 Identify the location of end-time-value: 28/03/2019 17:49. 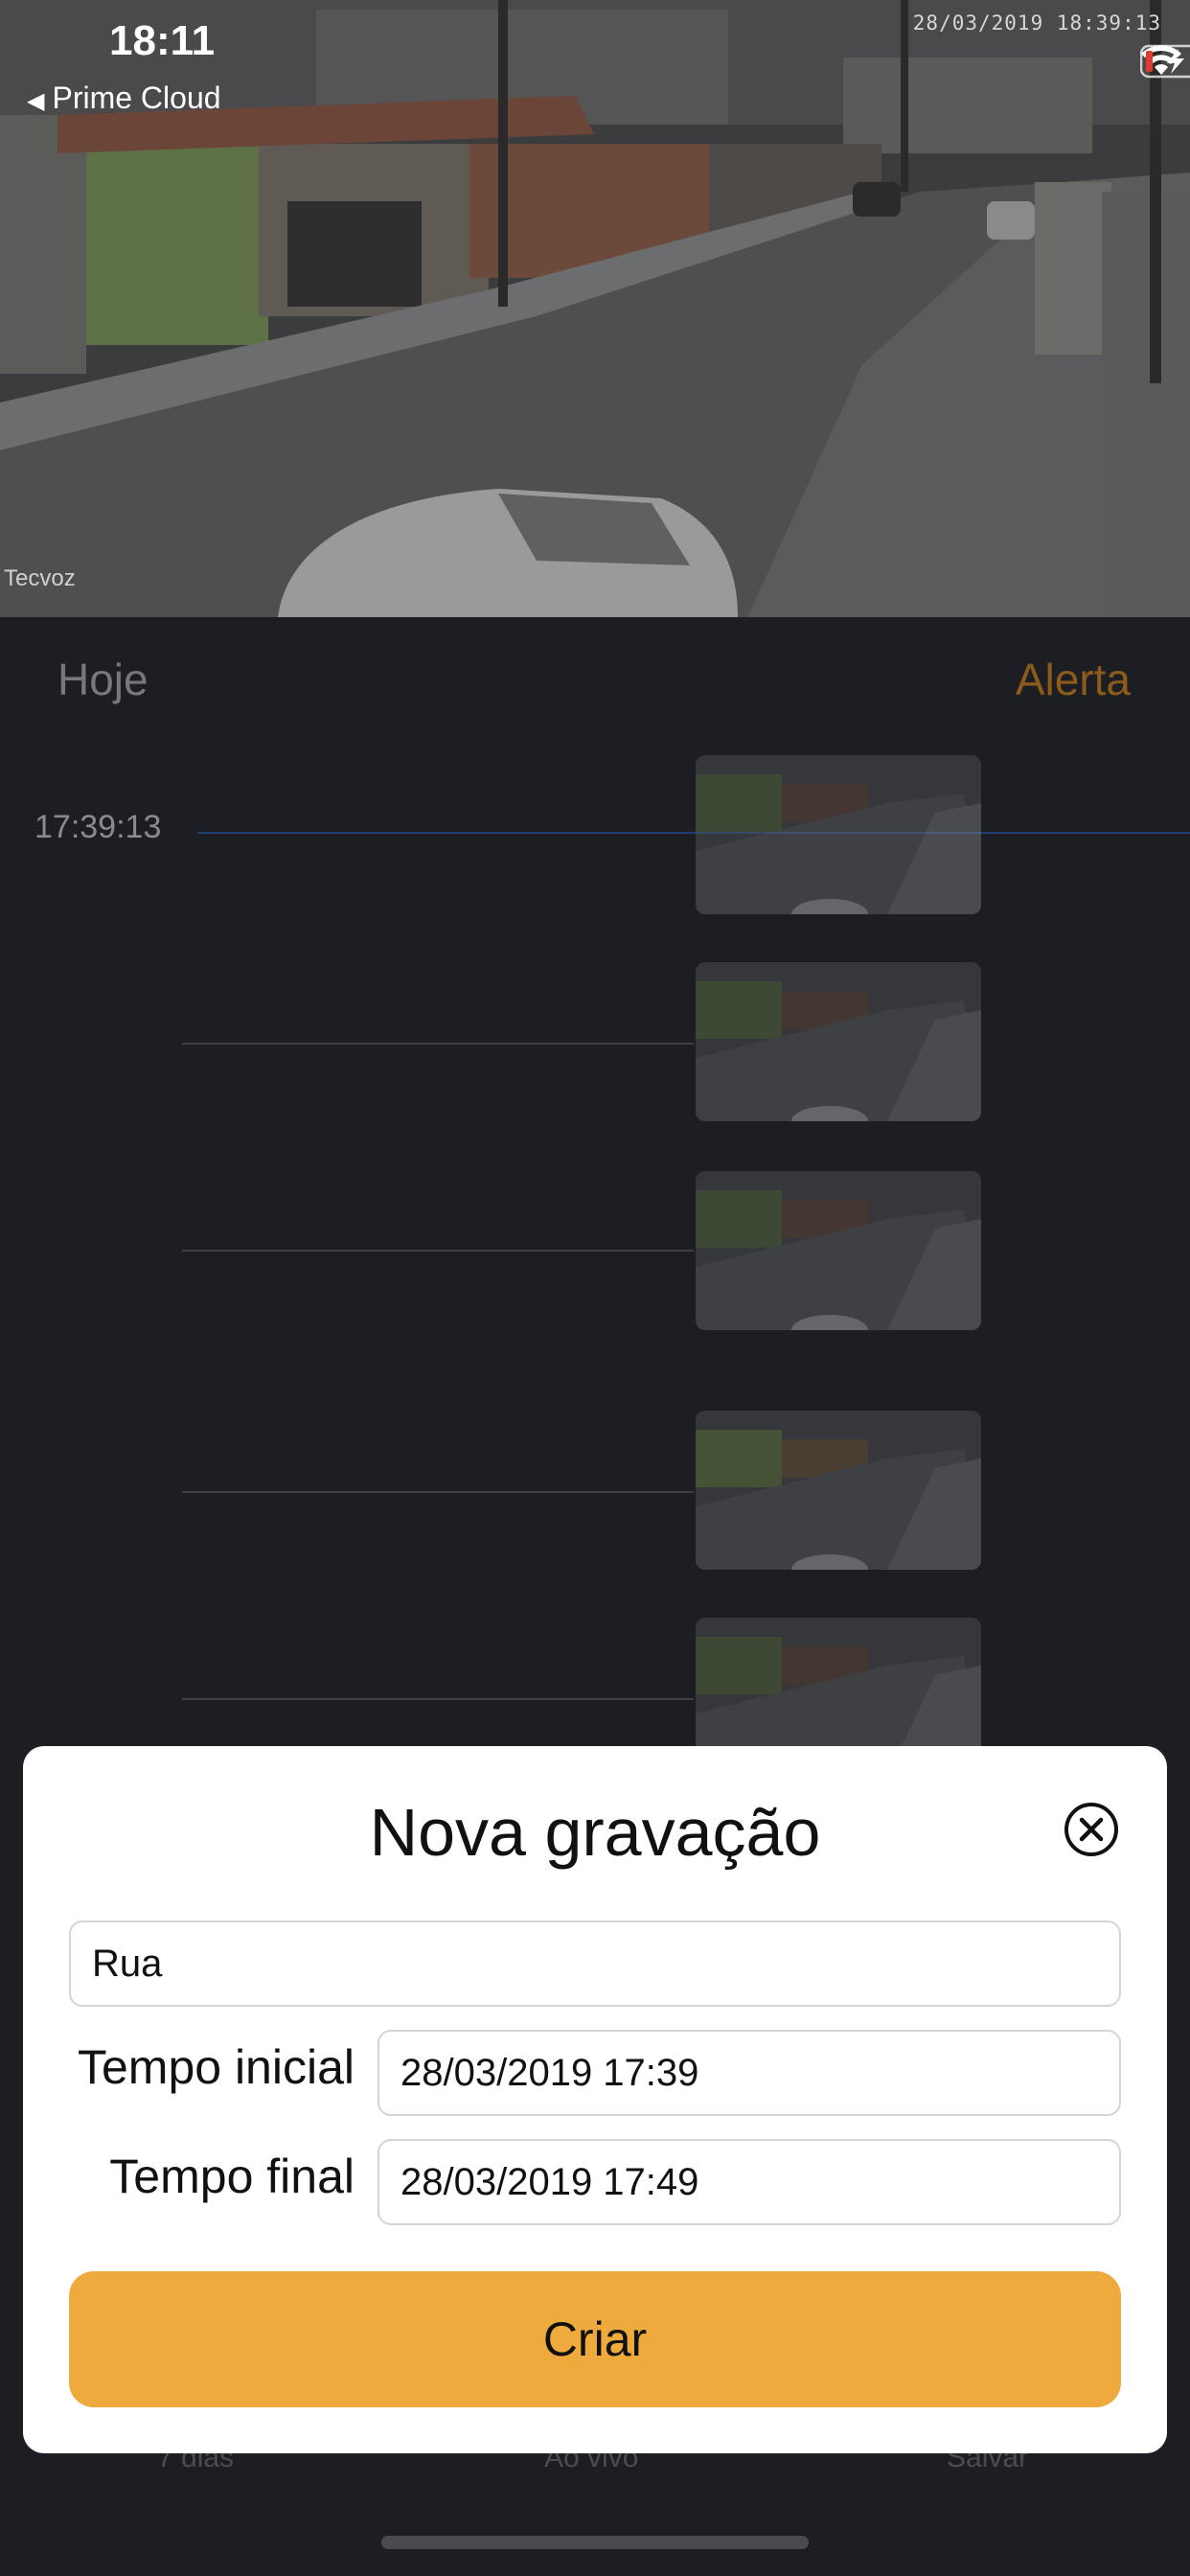
(549, 2181).